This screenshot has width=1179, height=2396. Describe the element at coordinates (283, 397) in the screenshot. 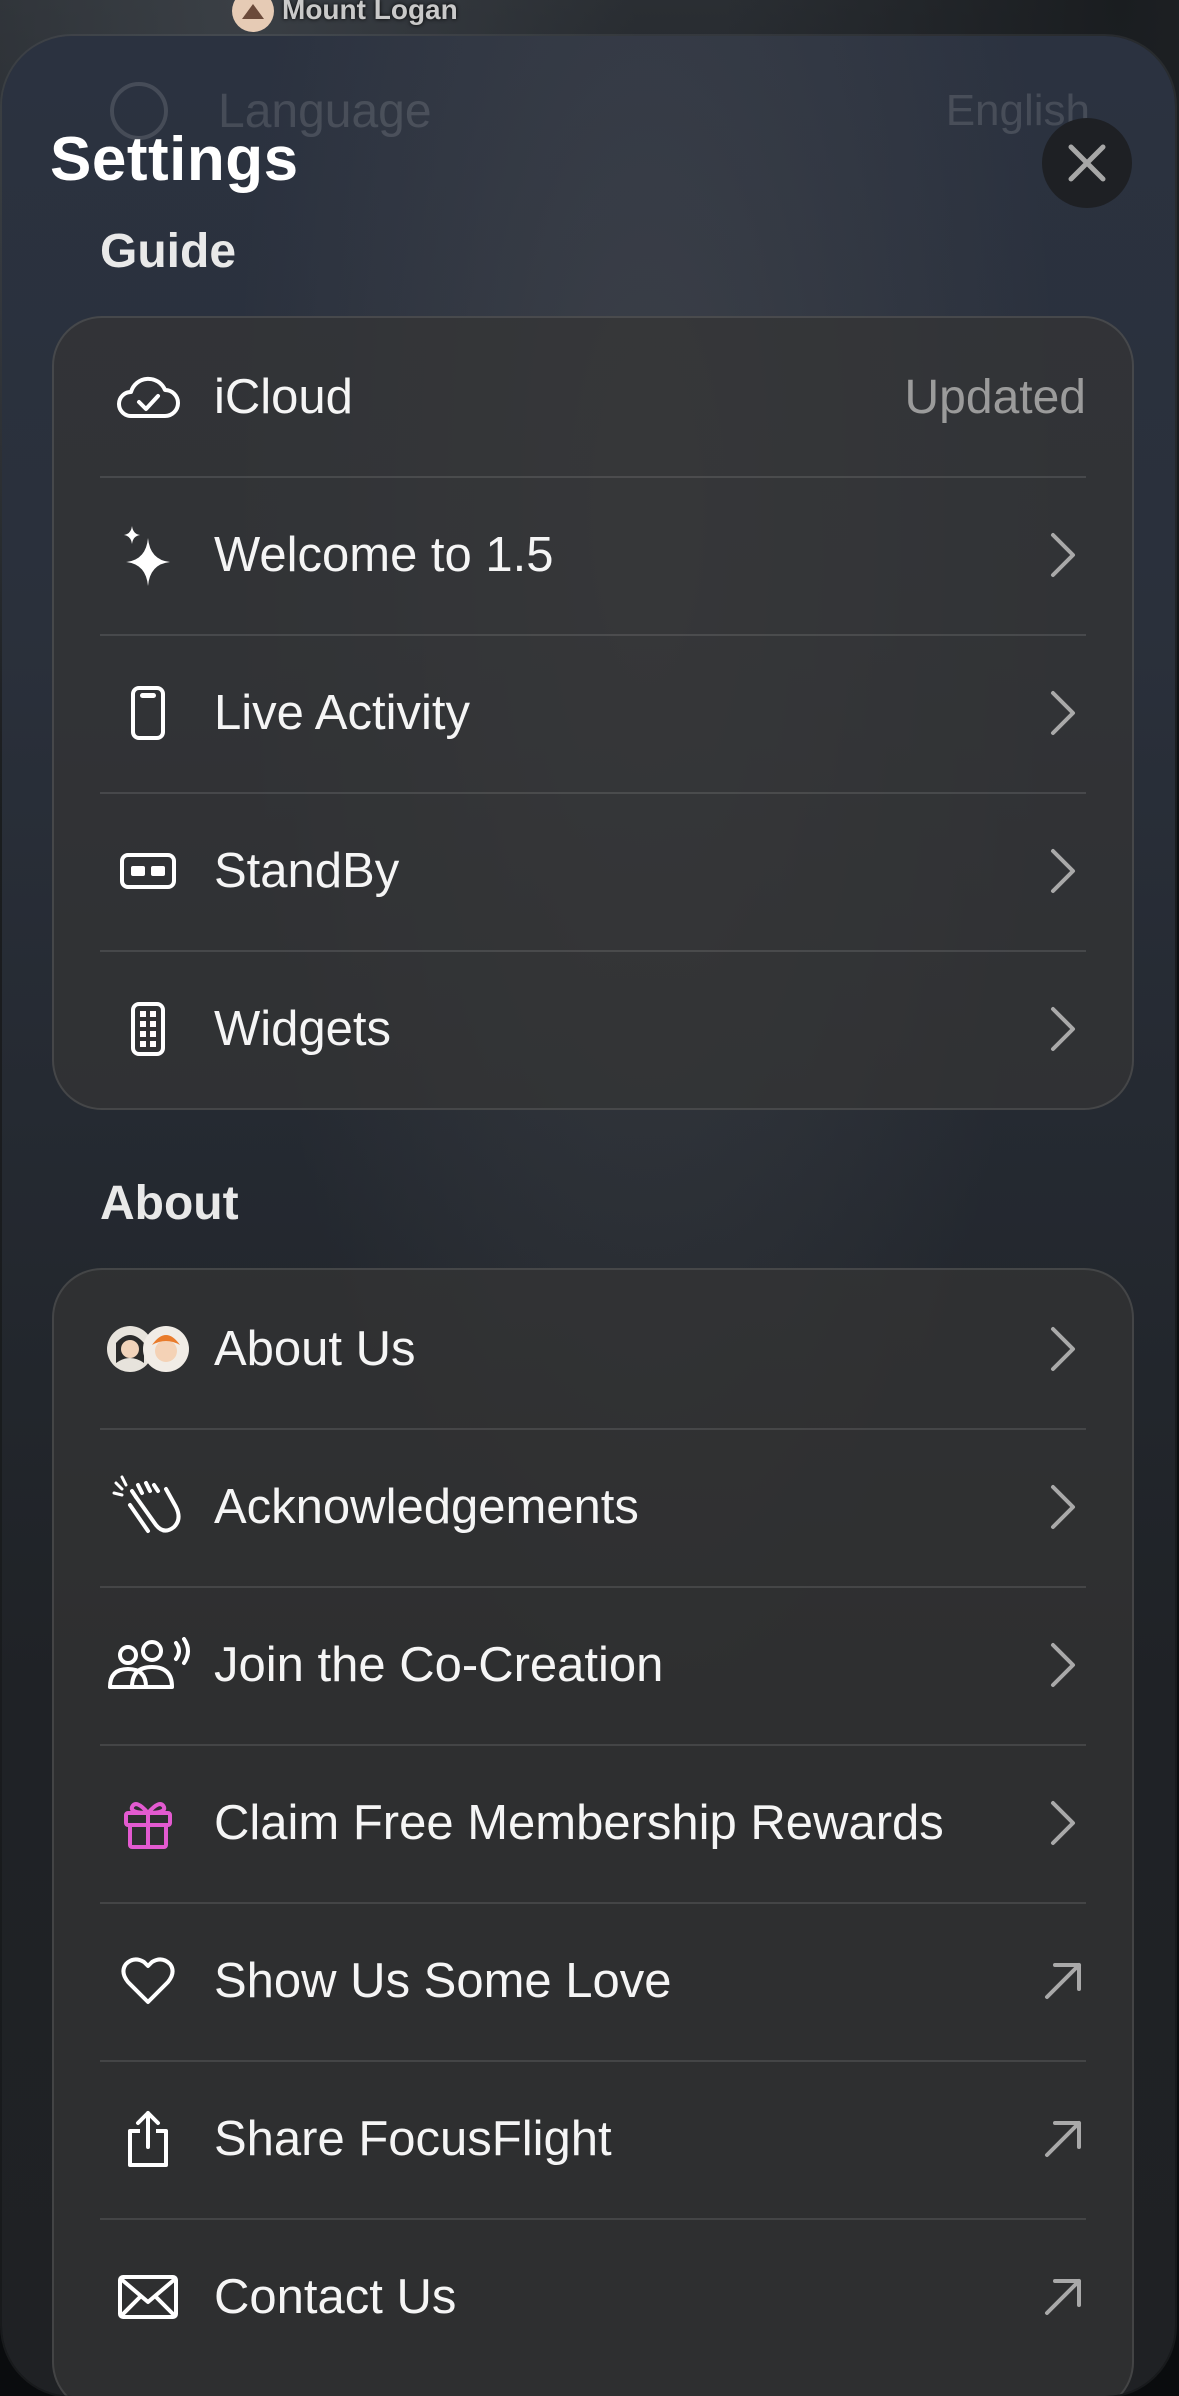

I see `row-label: iCloud` at that location.